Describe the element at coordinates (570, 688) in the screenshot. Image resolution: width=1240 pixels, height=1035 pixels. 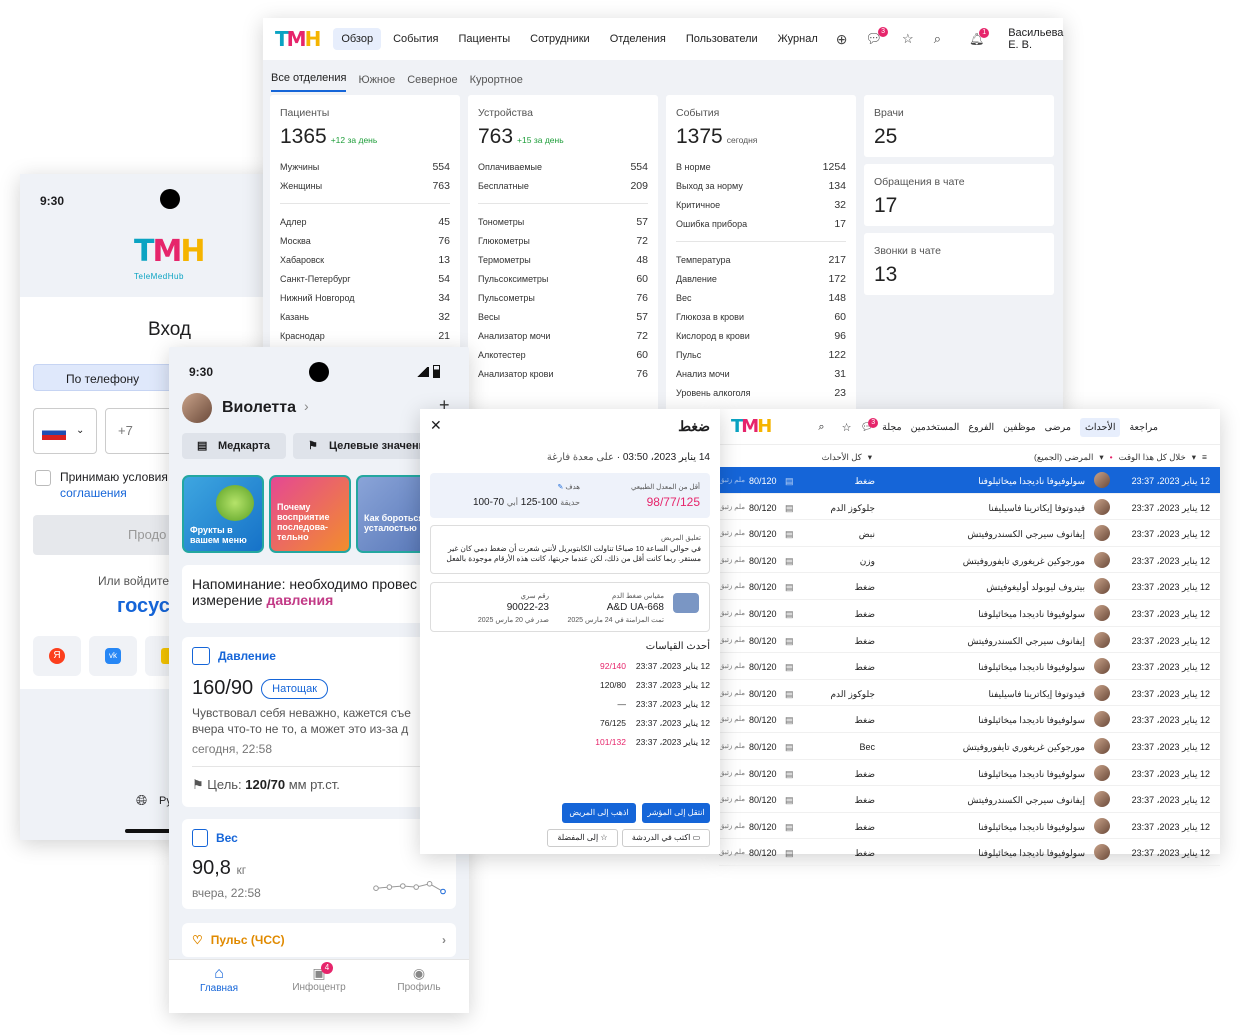
I see `measurement-row: 12 يناير 2023، 23:37 120/80` at that location.